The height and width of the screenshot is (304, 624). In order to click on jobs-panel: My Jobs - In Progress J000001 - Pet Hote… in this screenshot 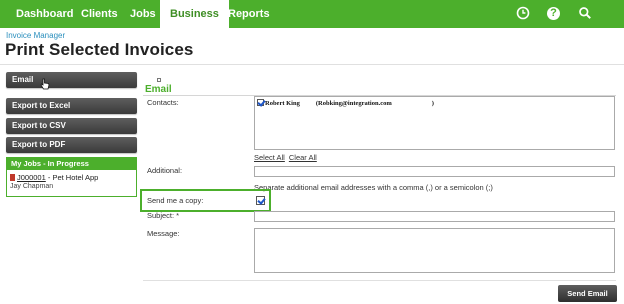, I will do `click(71, 177)`.